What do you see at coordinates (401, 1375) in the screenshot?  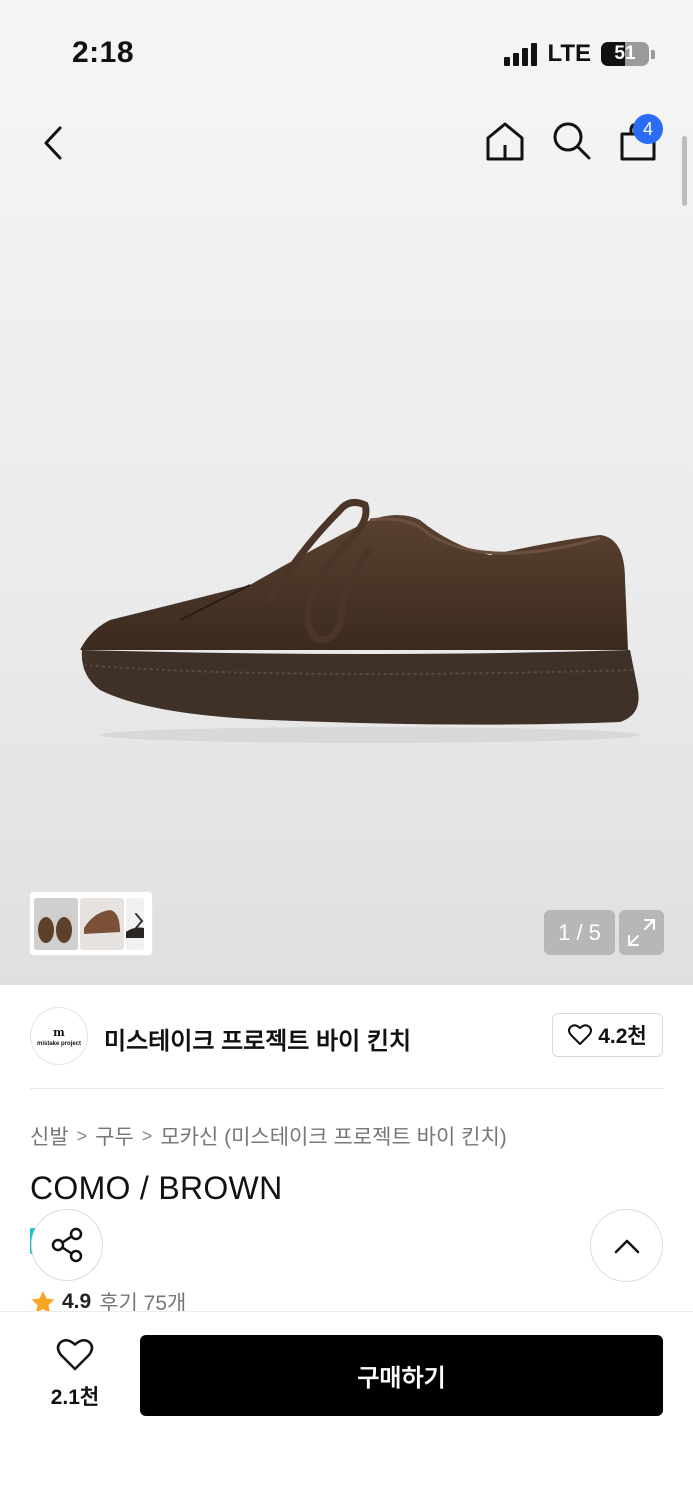 I see `buy-button: 구매하기` at bounding box center [401, 1375].